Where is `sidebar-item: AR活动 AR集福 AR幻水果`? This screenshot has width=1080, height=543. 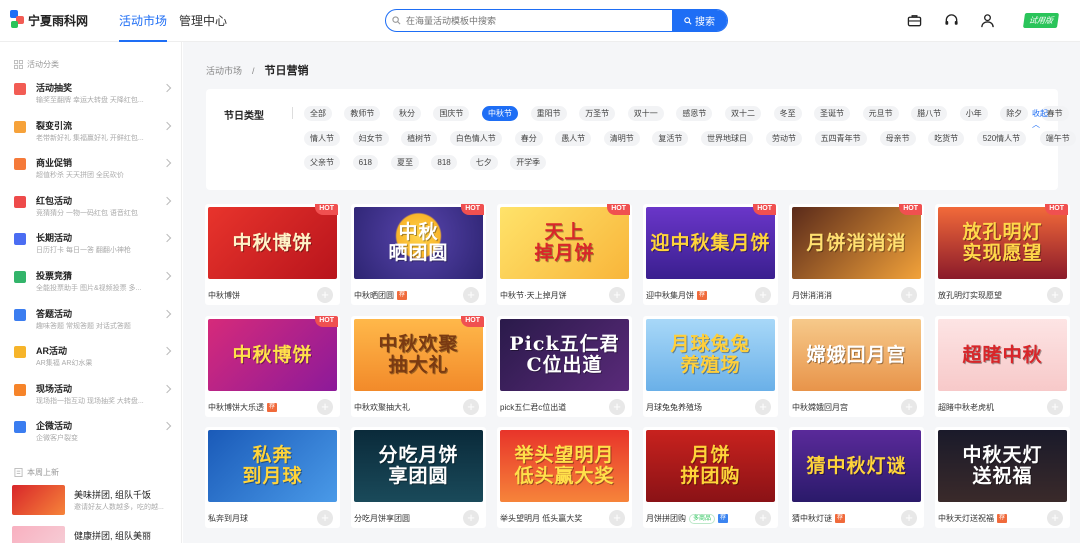
sidebar-item: AR活动 AR集福 AR幻水果 is located at coordinates (91, 356).